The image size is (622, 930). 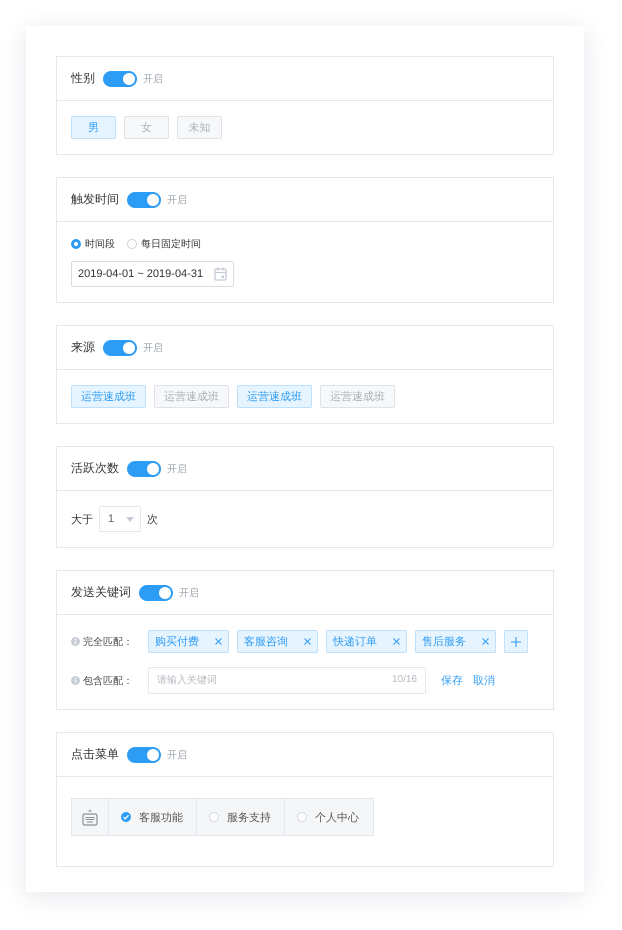 What do you see at coordinates (93, 127) in the screenshot?
I see `option-button: 男` at bounding box center [93, 127].